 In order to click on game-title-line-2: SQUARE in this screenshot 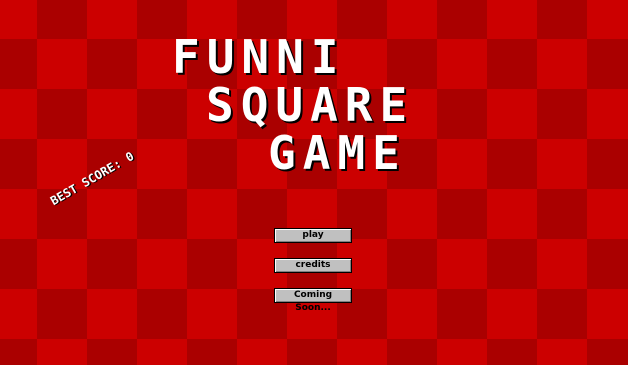, I will do `click(310, 105)`.